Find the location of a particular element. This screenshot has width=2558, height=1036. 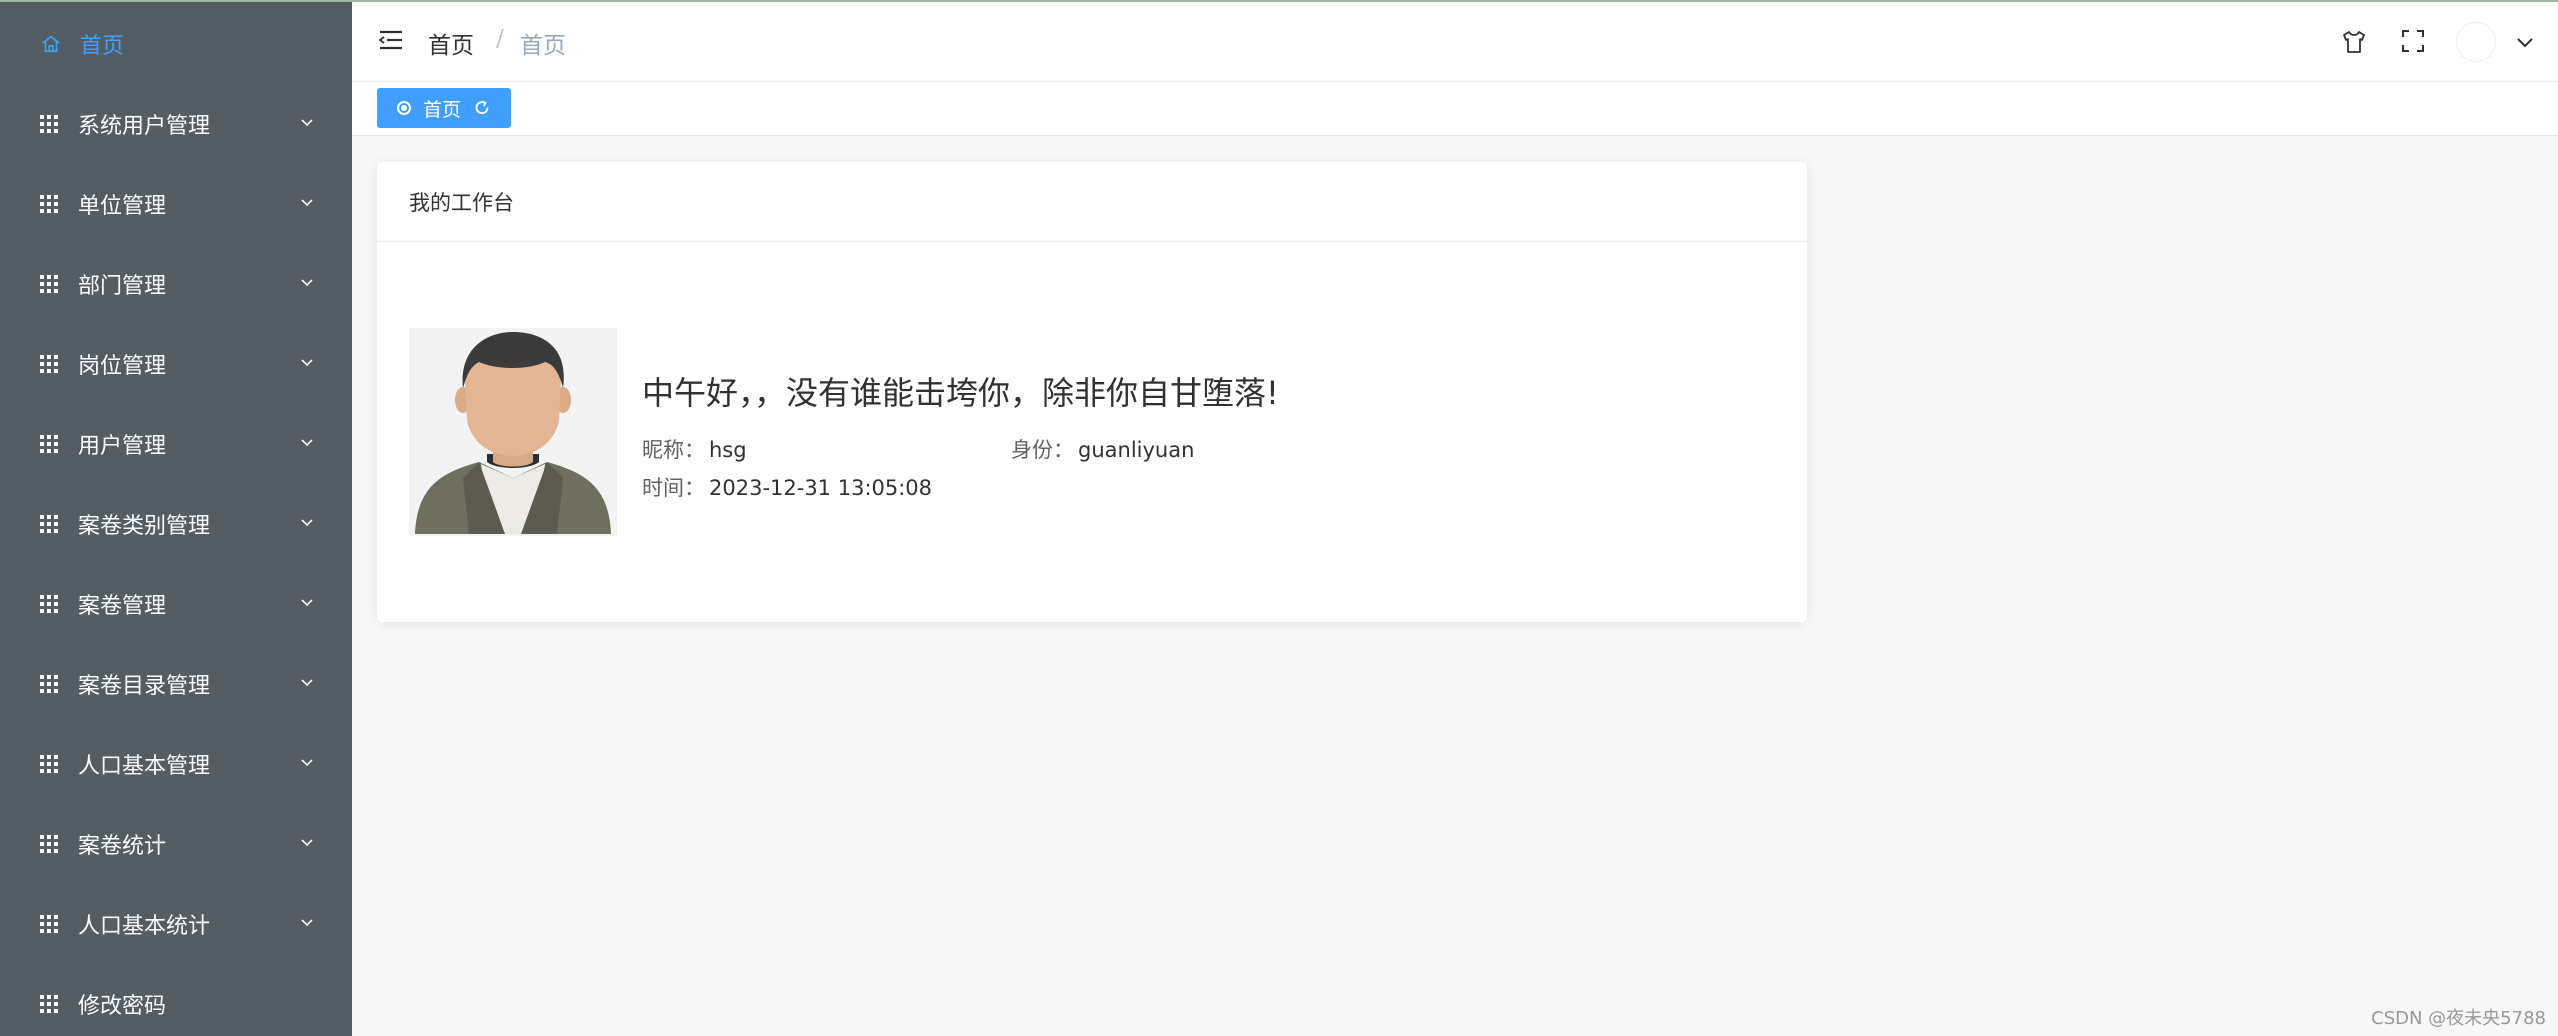

nickname-info: 昵称： hsg is located at coordinates (694, 449).